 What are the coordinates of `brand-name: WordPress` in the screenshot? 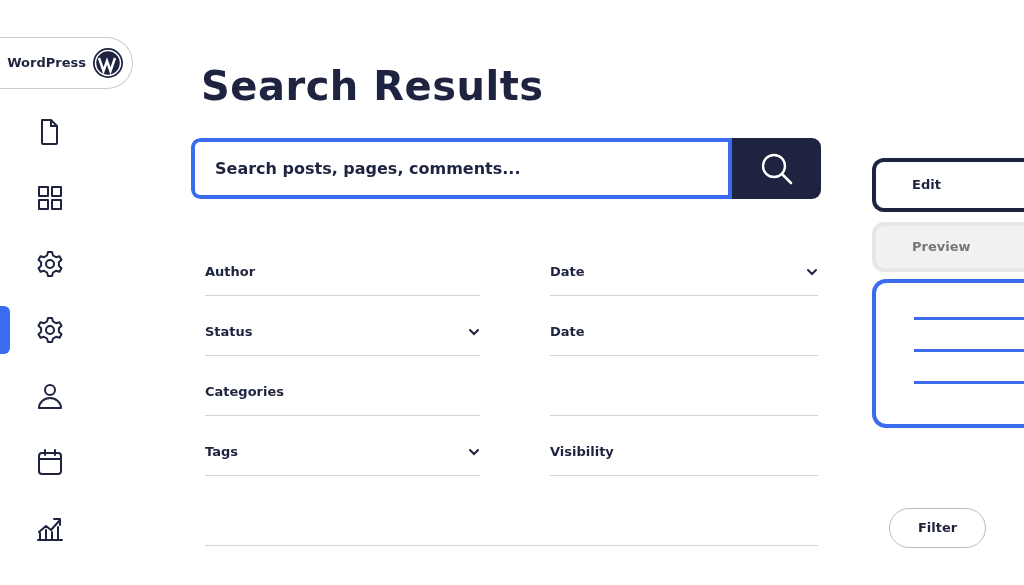 It's located at (46, 63).